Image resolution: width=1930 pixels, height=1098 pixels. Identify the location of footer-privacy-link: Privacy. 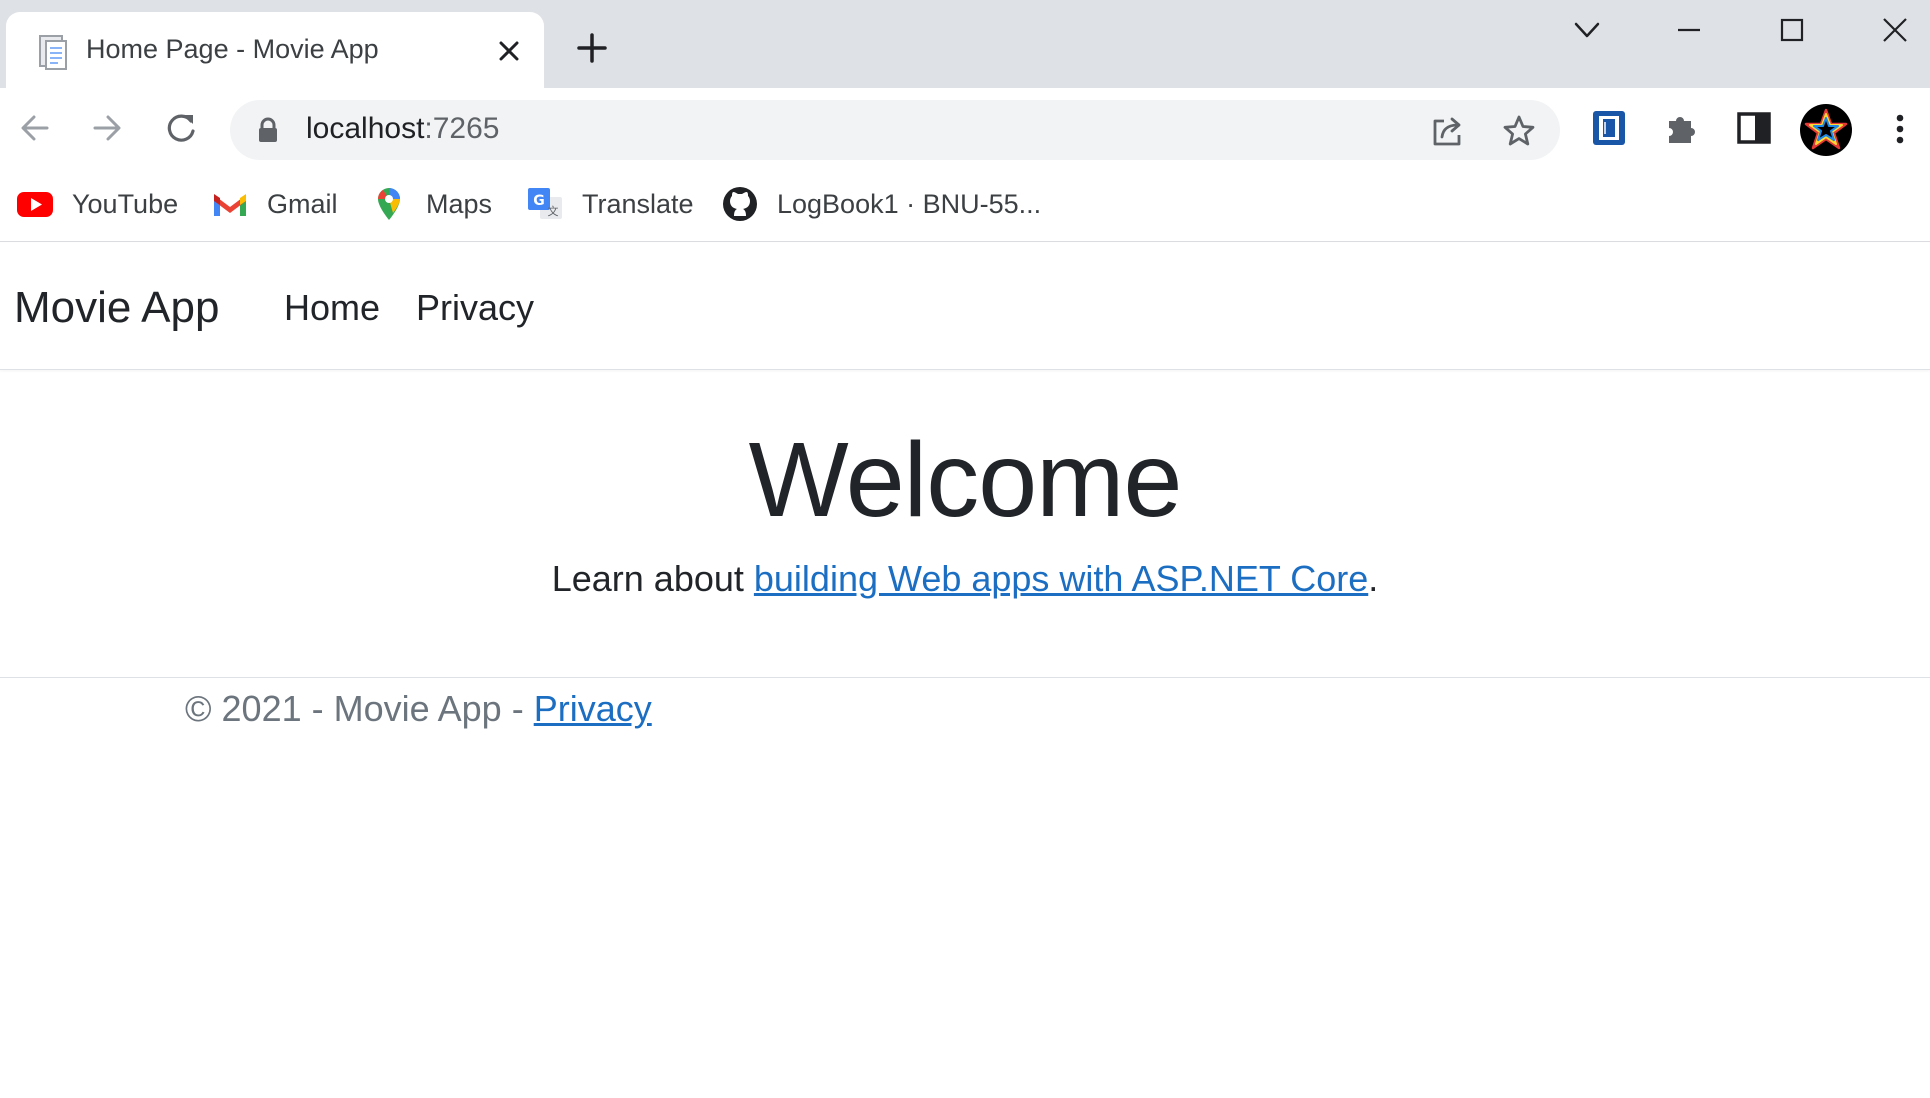
(593, 708).